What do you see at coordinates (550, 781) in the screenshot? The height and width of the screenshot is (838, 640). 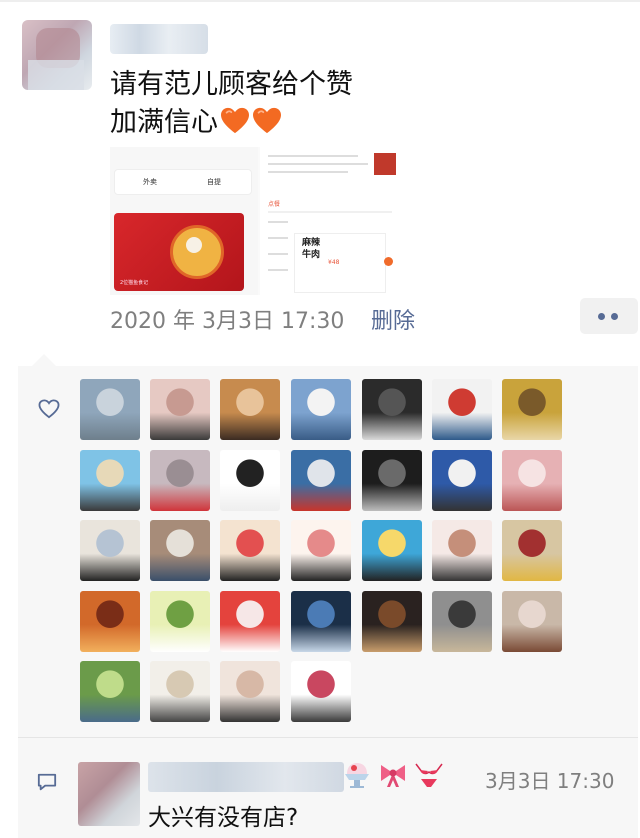 I see `comment-time: 3月3日 17:30` at bounding box center [550, 781].